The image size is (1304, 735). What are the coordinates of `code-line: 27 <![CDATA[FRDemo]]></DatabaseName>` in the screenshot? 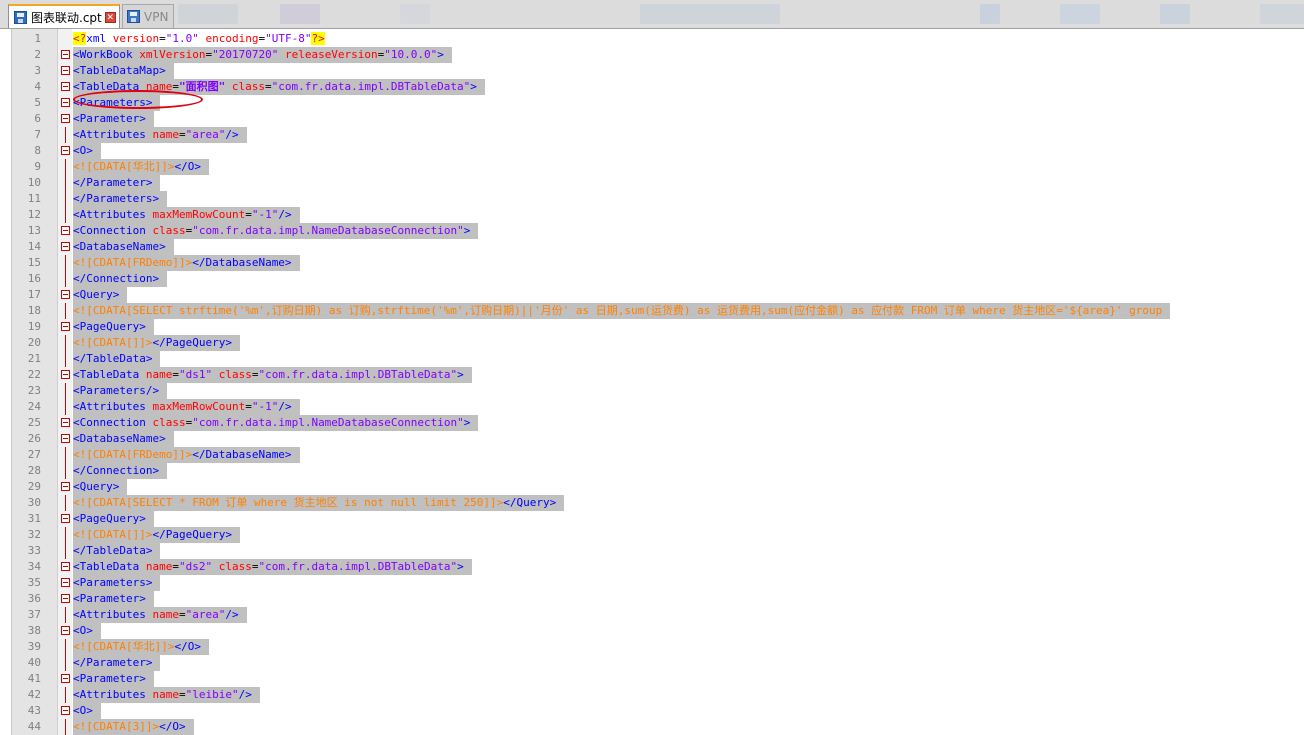 It's located at (658, 455).